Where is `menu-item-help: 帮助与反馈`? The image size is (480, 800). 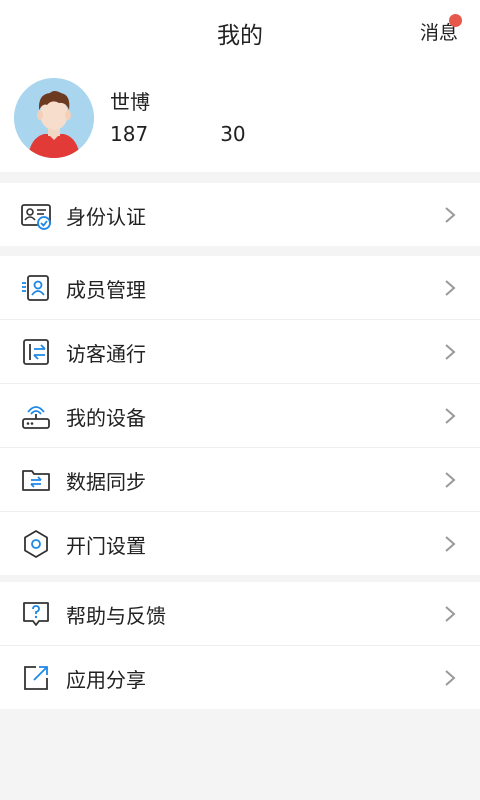 menu-item-help: 帮助与反馈 is located at coordinates (240, 614).